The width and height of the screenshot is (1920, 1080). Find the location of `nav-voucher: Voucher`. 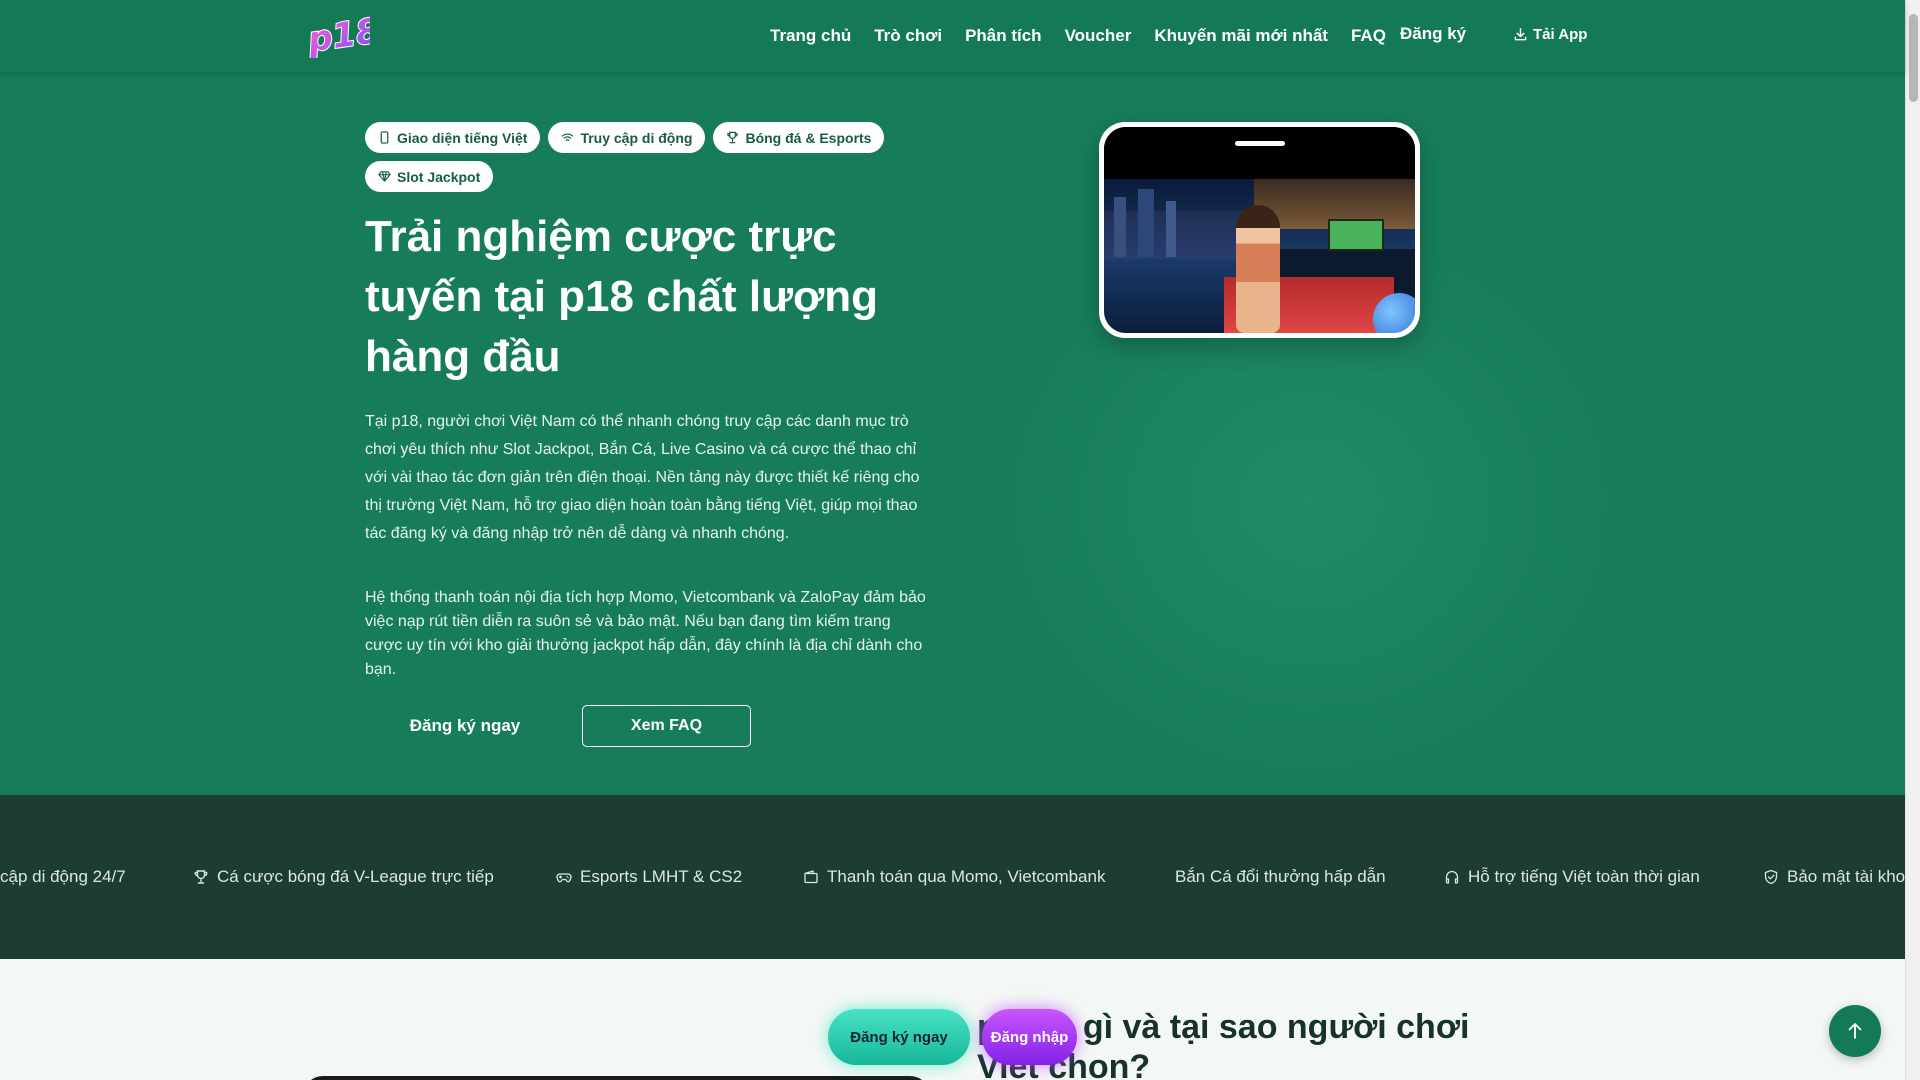

nav-voucher: Voucher is located at coordinates (1098, 36).